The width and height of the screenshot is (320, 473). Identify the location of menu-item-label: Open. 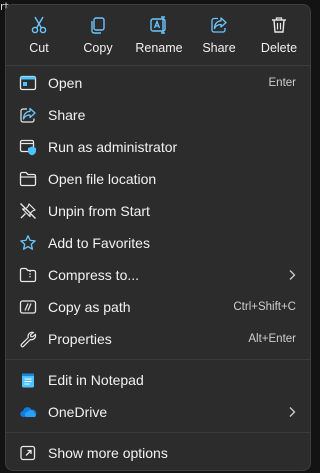
(65, 83).